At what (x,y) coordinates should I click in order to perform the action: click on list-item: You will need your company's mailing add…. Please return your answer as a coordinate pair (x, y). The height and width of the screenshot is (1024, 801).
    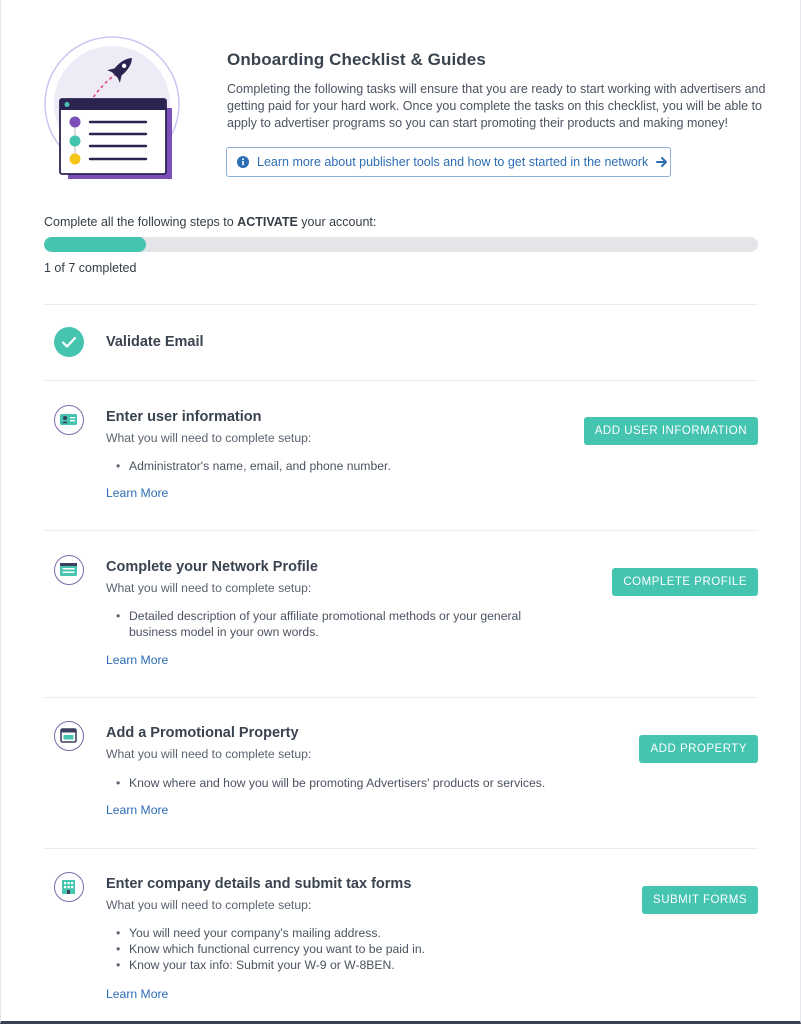
    Looking at the image, I should click on (331, 933).